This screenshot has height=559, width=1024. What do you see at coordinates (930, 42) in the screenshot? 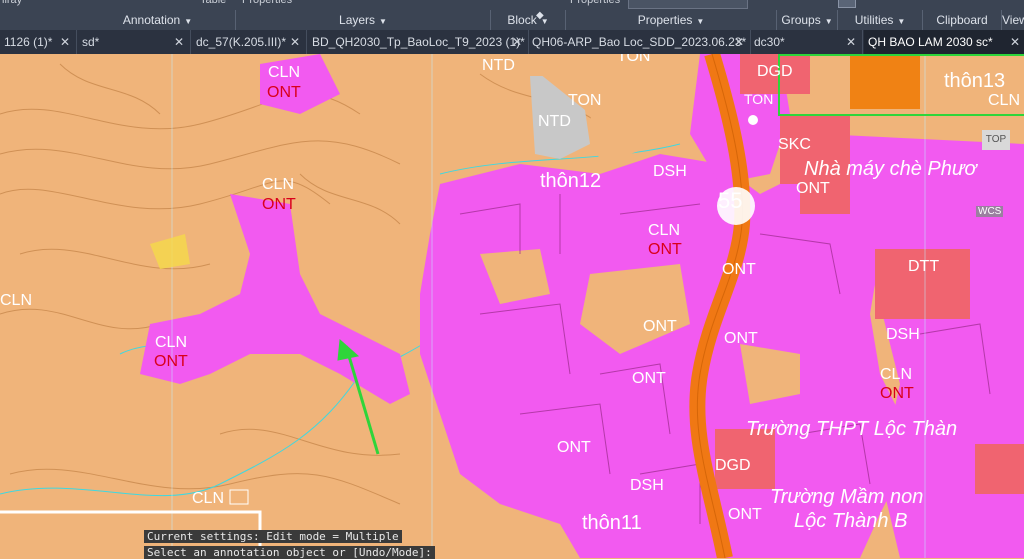
I see `tab-label: QH BAO LAM 2030 sc*` at bounding box center [930, 42].